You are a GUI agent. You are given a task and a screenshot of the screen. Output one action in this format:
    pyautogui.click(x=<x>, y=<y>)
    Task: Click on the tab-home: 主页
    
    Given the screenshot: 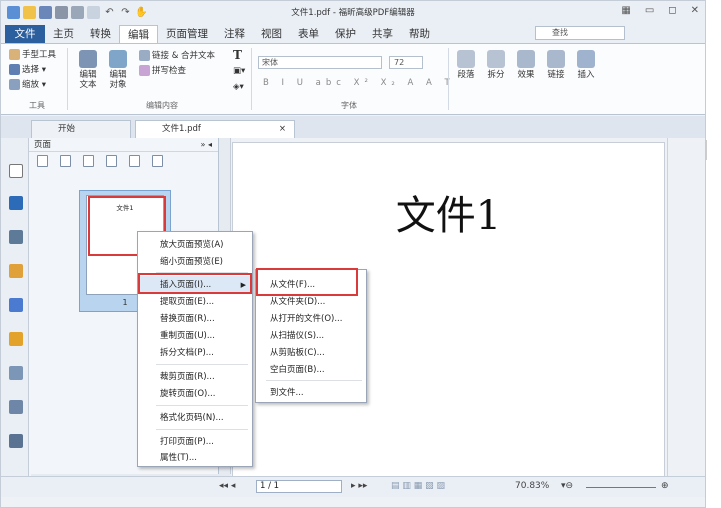 What is the action you would take?
    pyautogui.click(x=63, y=34)
    